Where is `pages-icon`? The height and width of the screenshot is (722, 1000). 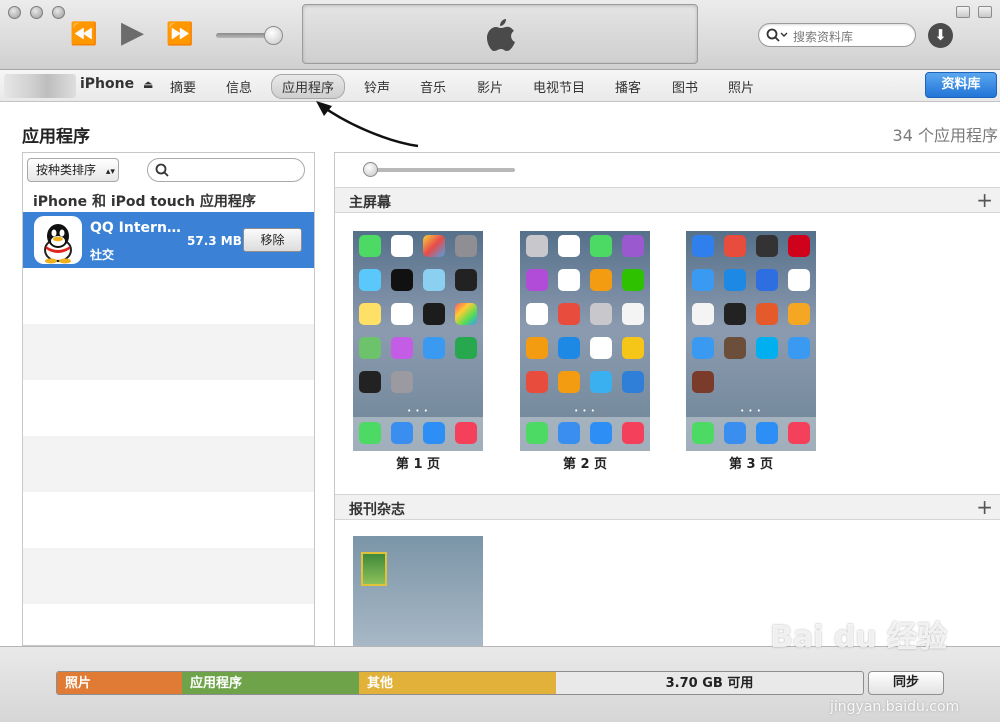 pages-icon is located at coordinates (799, 314).